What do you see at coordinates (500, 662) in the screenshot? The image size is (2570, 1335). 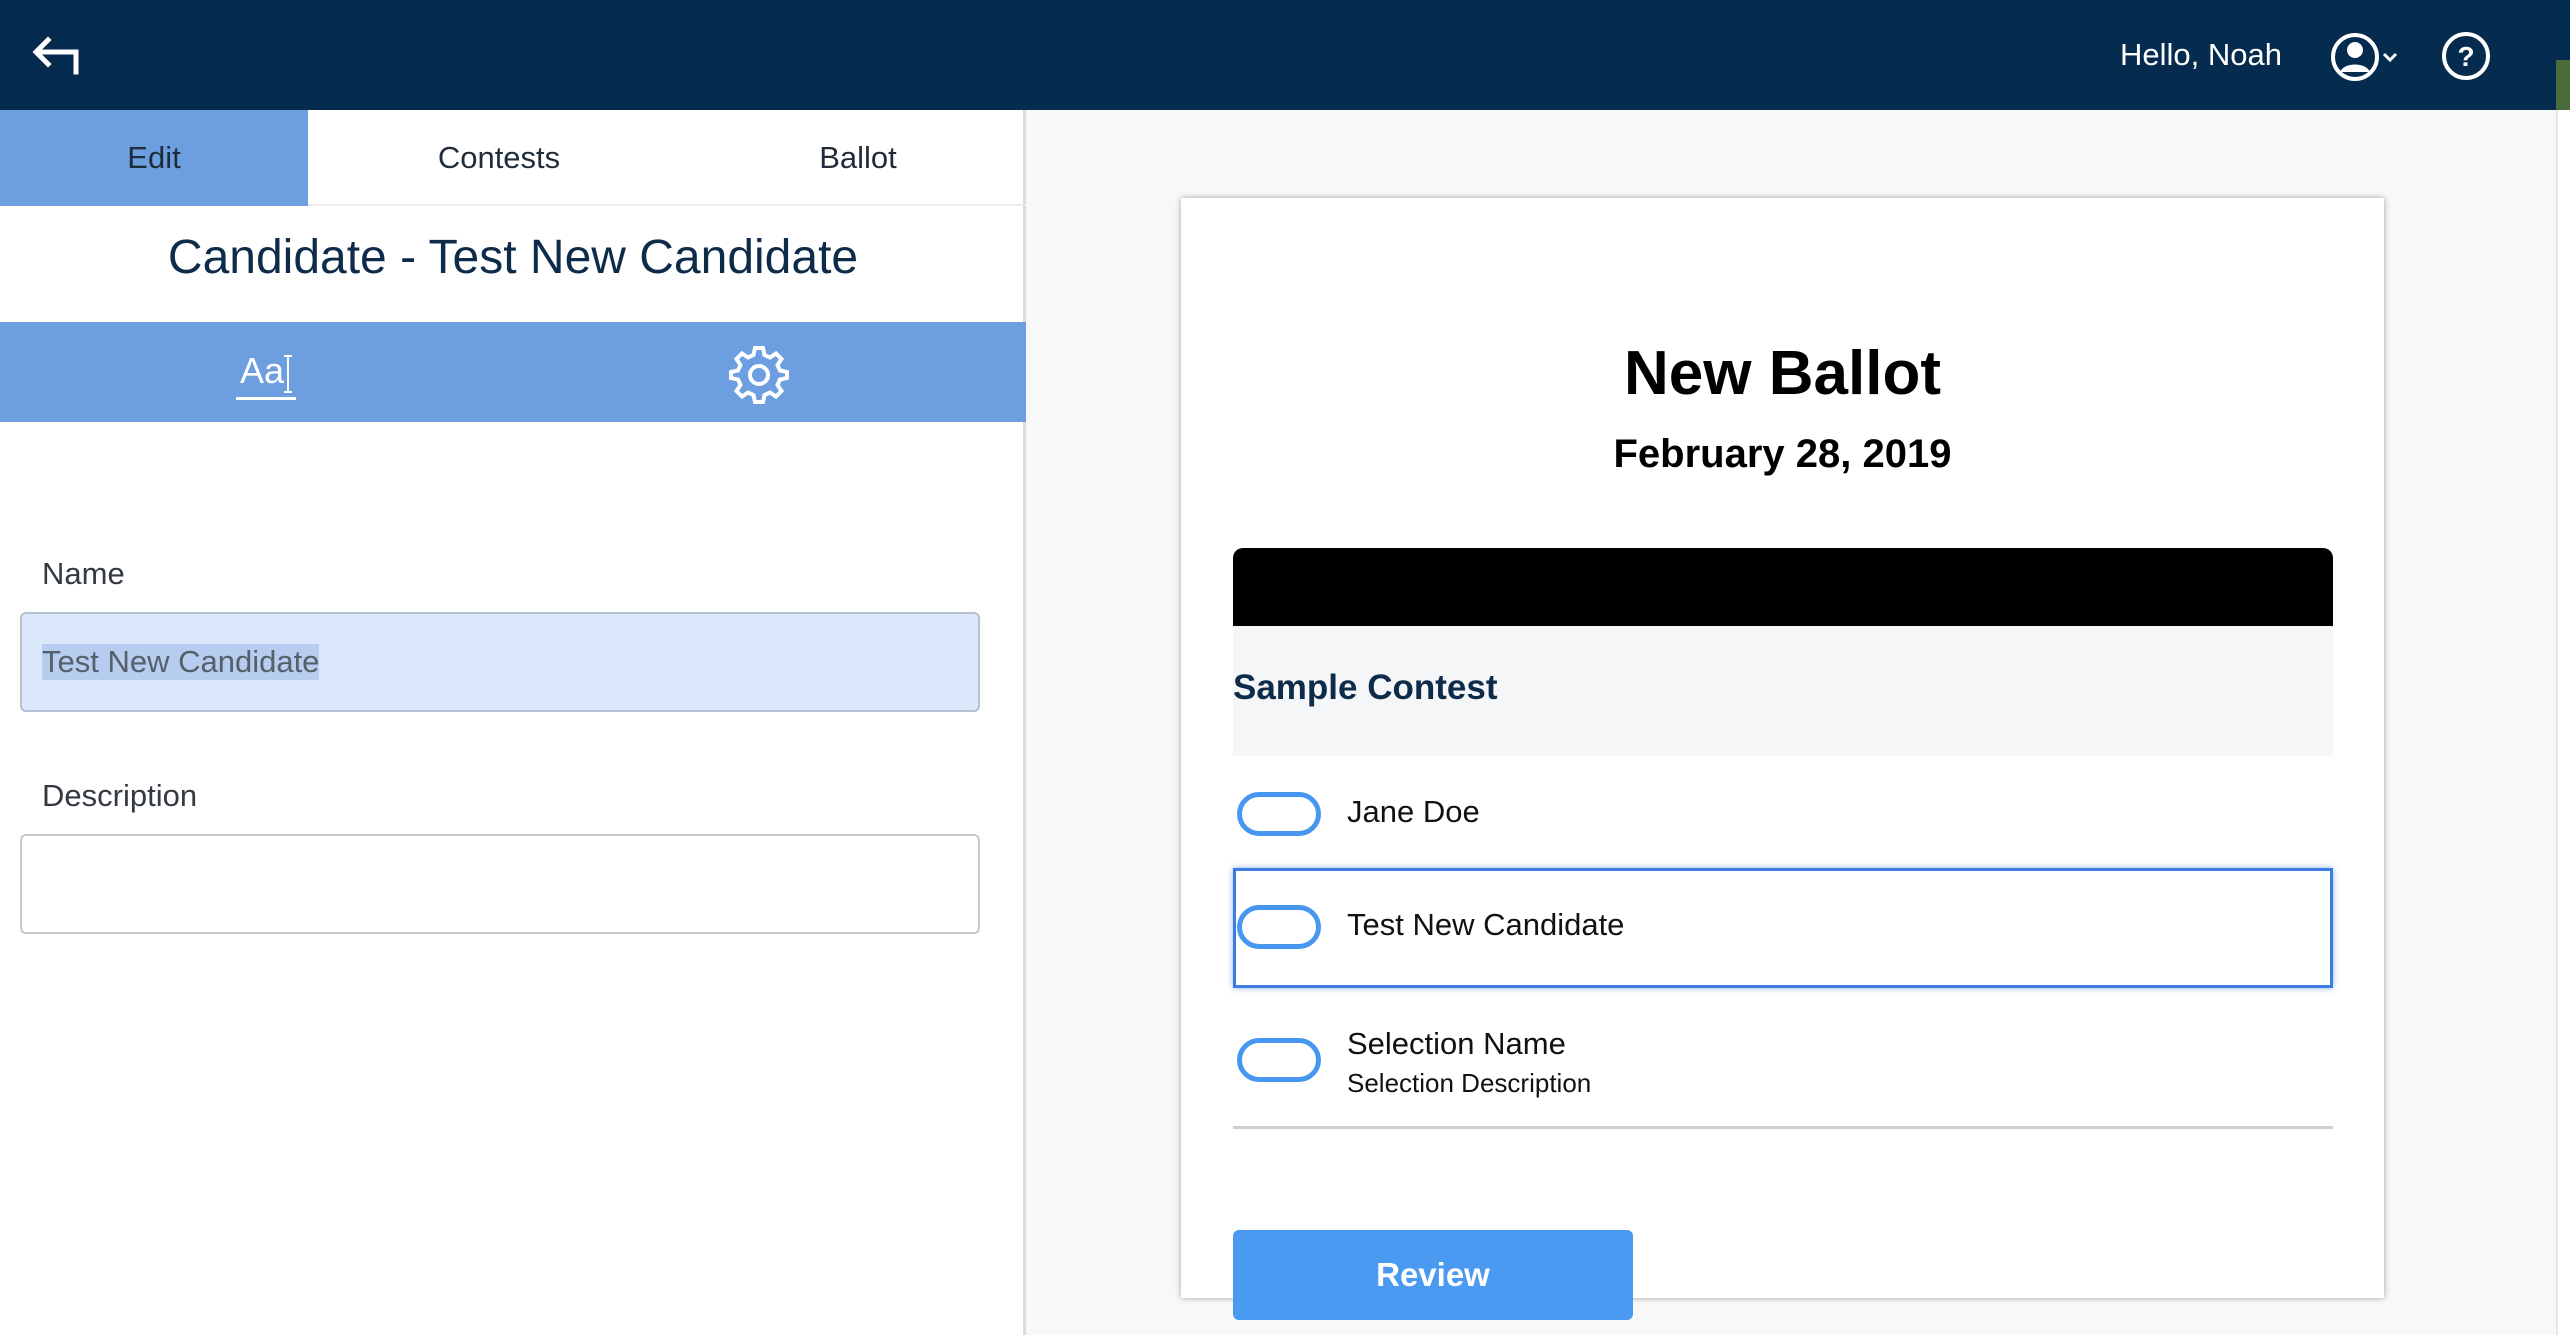 I see `name-input: Test New Candidate` at bounding box center [500, 662].